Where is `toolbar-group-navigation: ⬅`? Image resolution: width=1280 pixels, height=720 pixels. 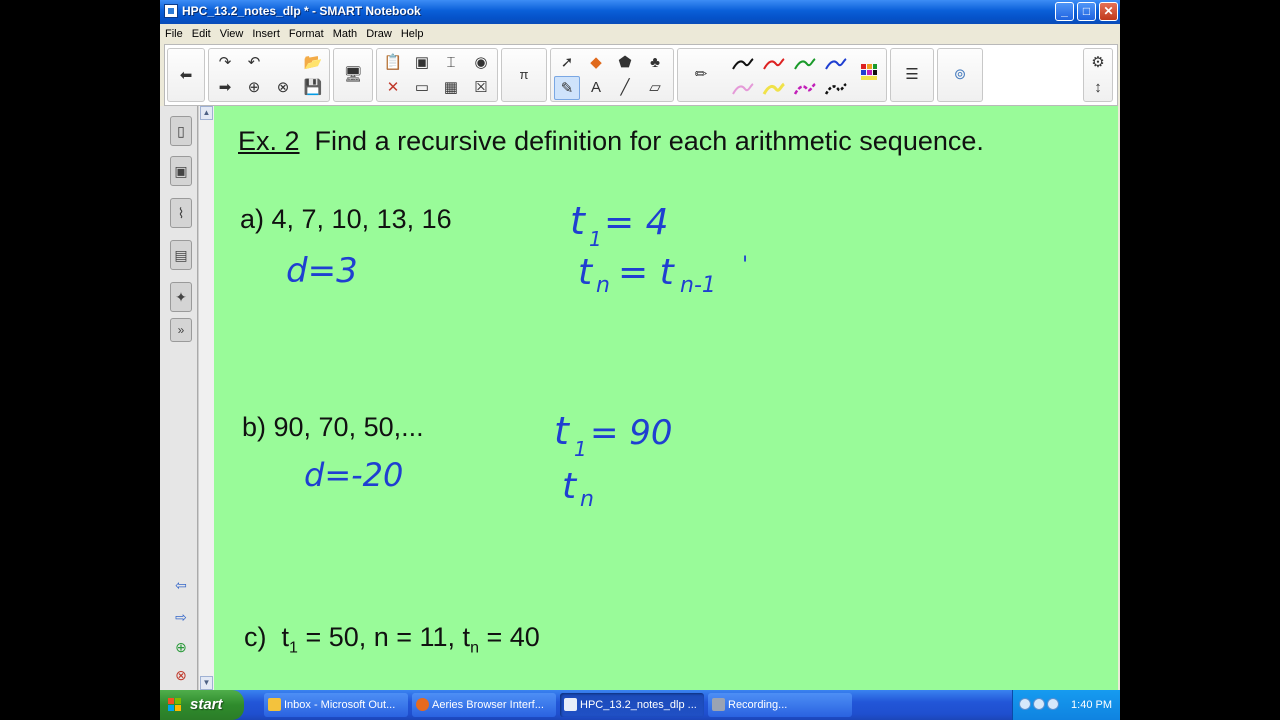
toolbar-group-navigation: ⬅ is located at coordinates (186, 75).